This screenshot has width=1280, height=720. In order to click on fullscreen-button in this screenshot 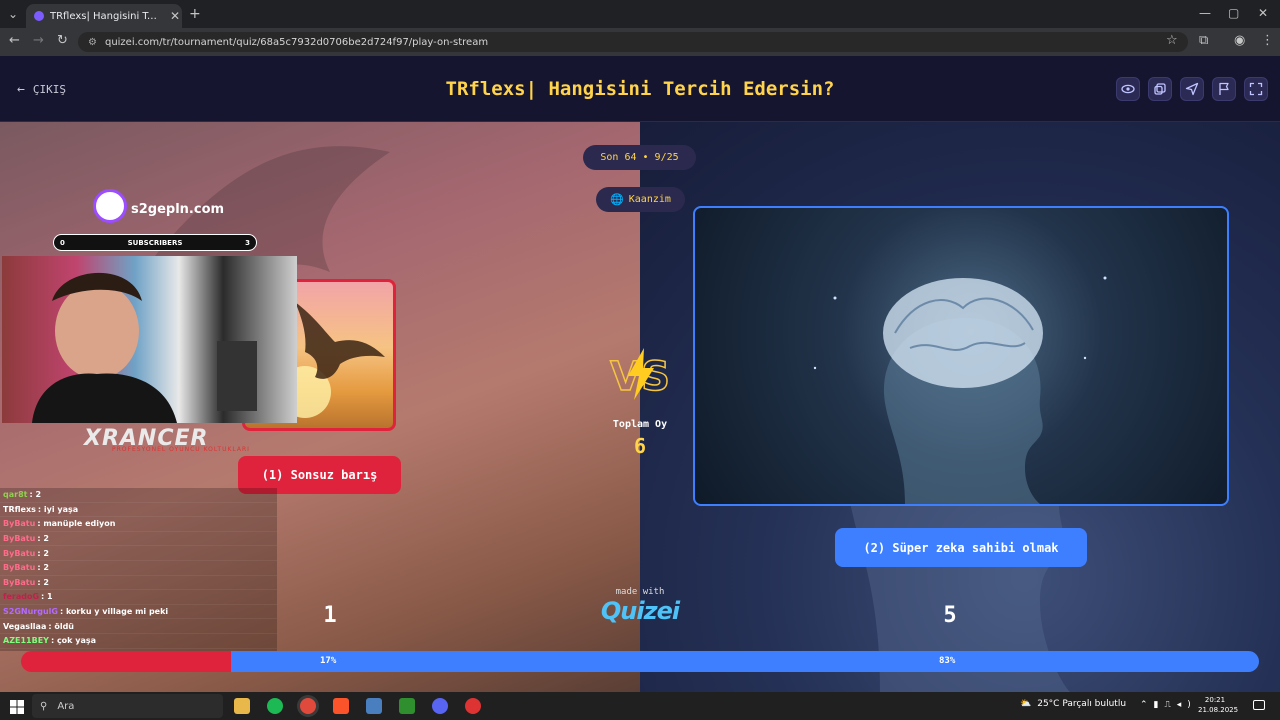, I will do `click(1256, 89)`.